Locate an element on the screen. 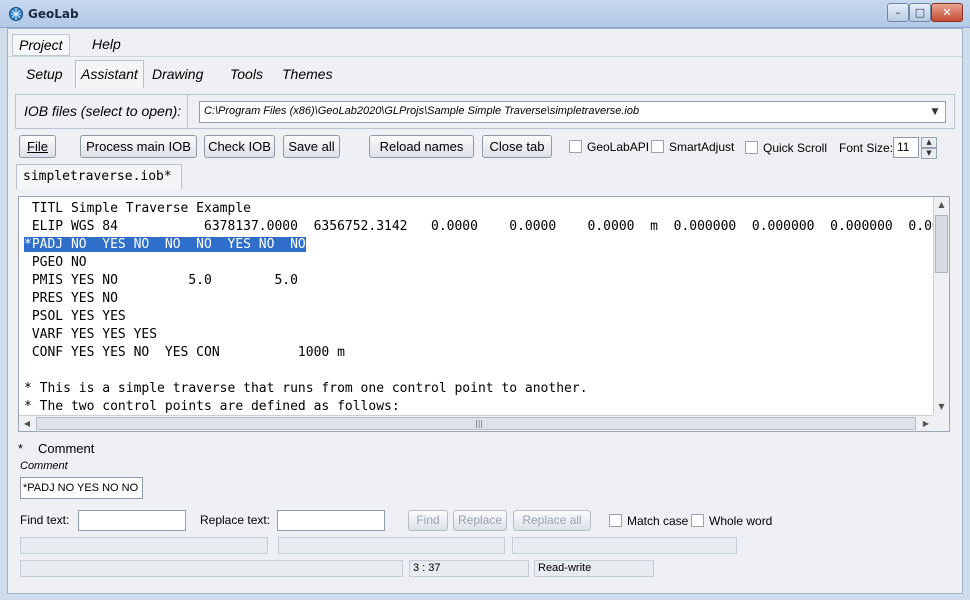  smartadjust-checkbox: SmartAdjust is located at coordinates (692, 148).